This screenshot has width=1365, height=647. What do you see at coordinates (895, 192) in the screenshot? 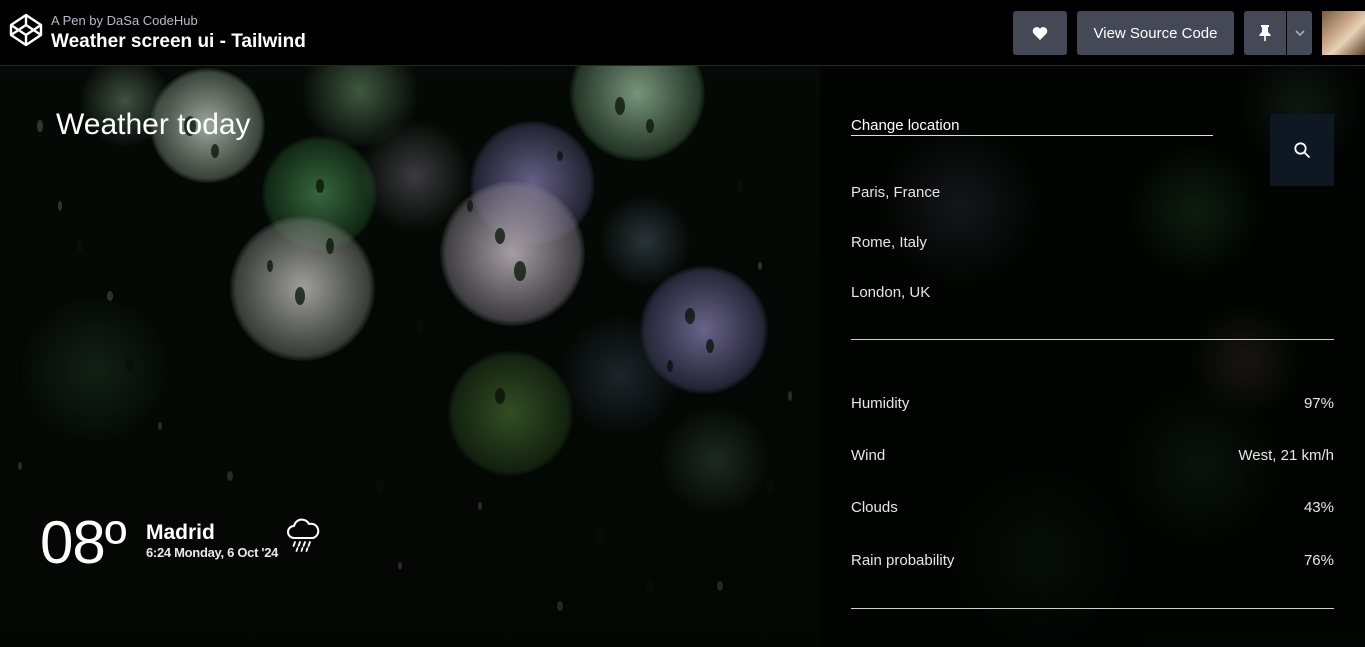
I see `location-option: Paris, France` at bounding box center [895, 192].